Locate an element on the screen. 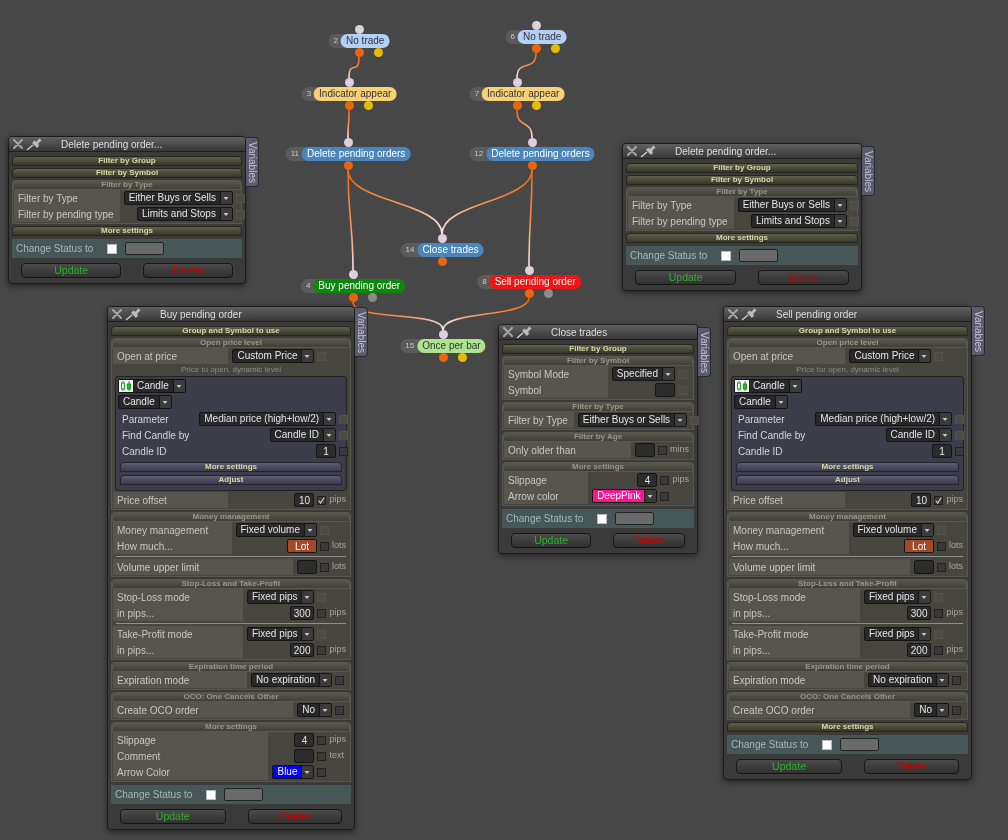 The image size is (1008, 840). flow-node: 8 Sell pending order is located at coordinates (529, 282).